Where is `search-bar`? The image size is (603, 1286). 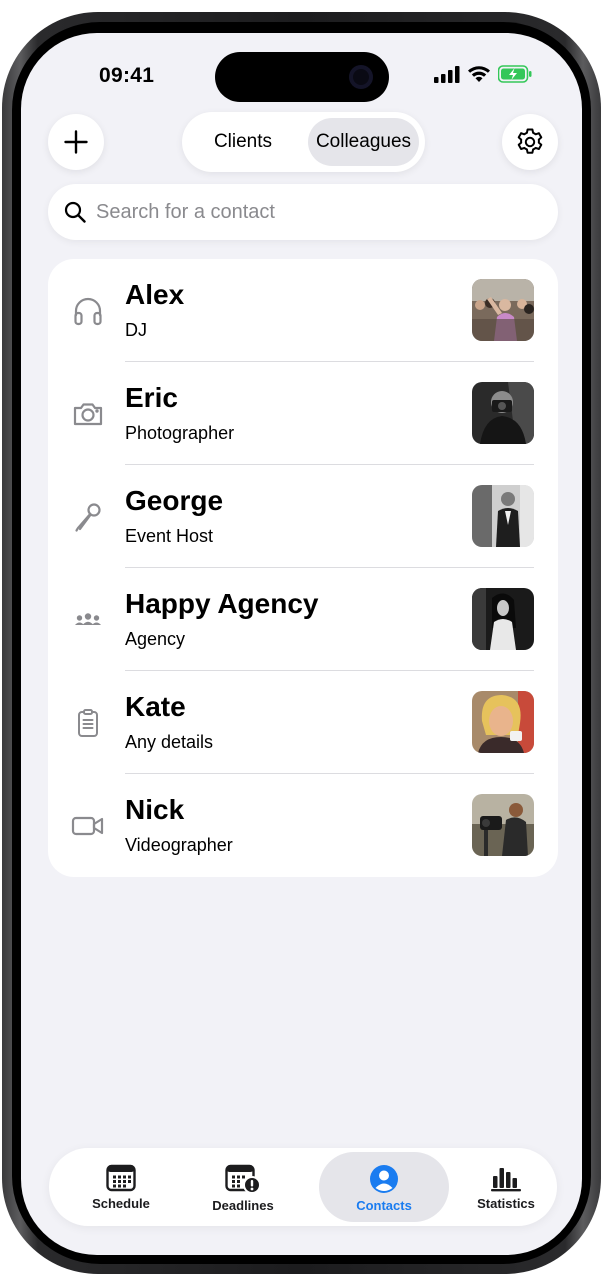
search-bar is located at coordinates (303, 212).